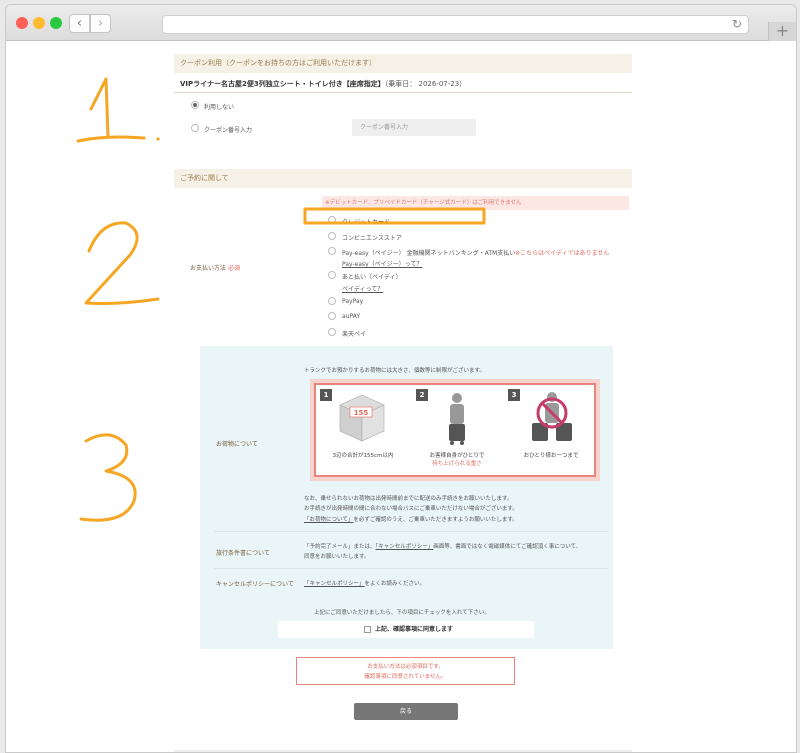 Image resolution: width=800 pixels, height=753 pixels. I want to click on forward-button: ›, so click(100, 23).